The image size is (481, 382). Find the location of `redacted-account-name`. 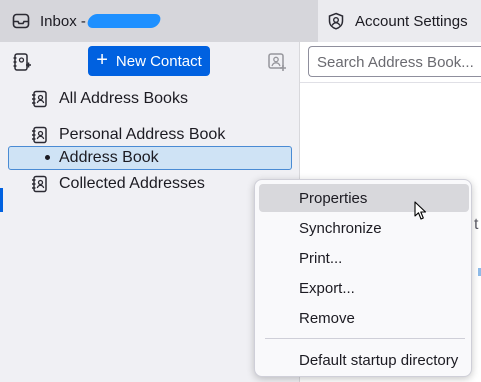

redacted-account-name is located at coordinates (124, 21).